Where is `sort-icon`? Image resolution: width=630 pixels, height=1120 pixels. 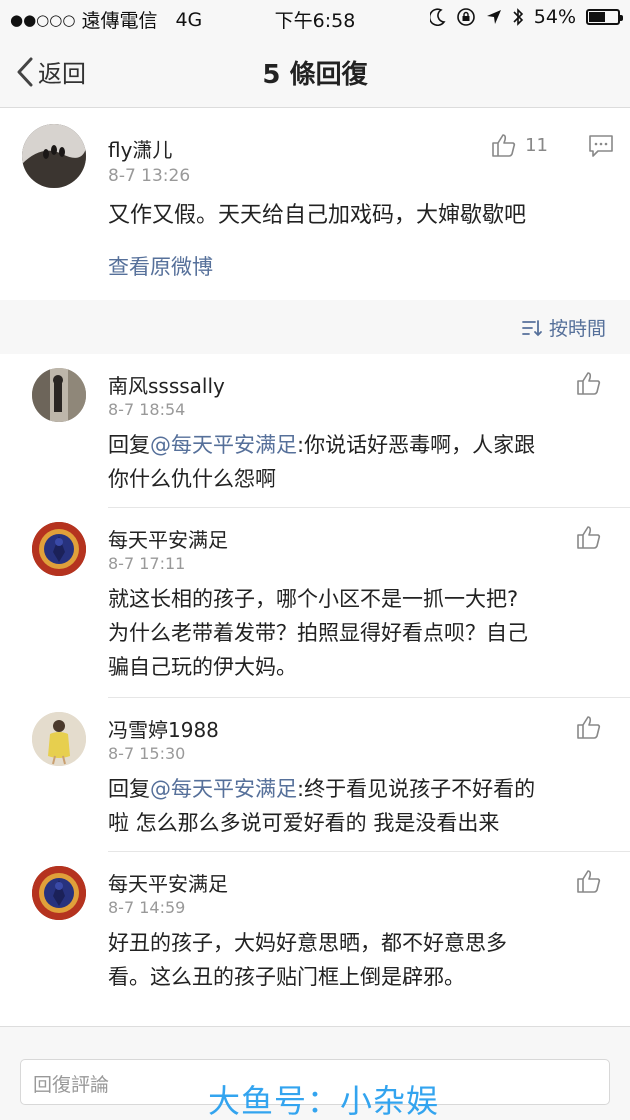
sort-icon is located at coordinates (532, 327).